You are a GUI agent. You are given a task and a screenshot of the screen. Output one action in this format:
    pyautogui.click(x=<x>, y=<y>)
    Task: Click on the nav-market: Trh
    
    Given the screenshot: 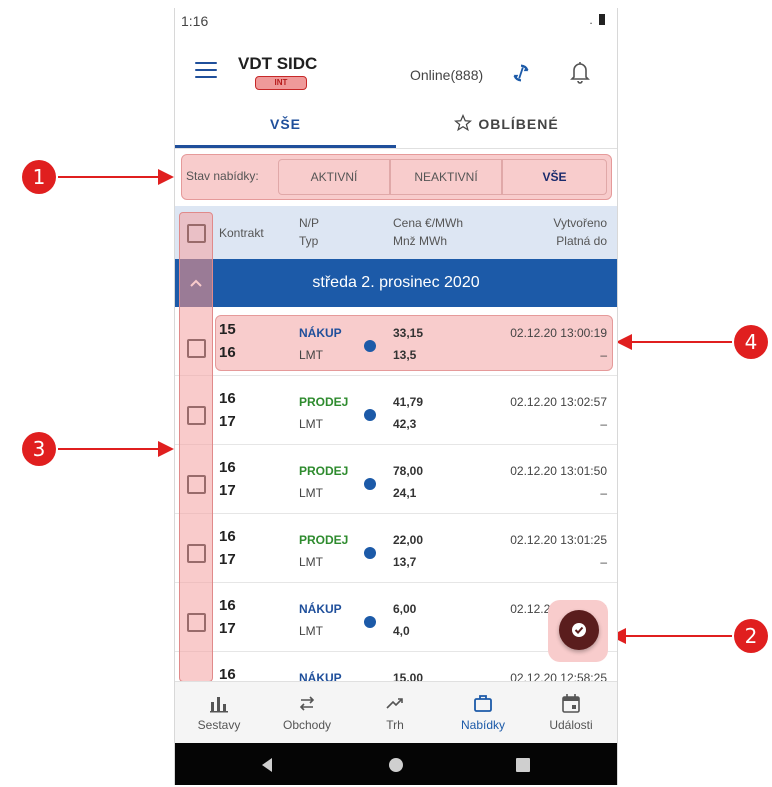 What is the action you would take?
    pyautogui.click(x=395, y=713)
    